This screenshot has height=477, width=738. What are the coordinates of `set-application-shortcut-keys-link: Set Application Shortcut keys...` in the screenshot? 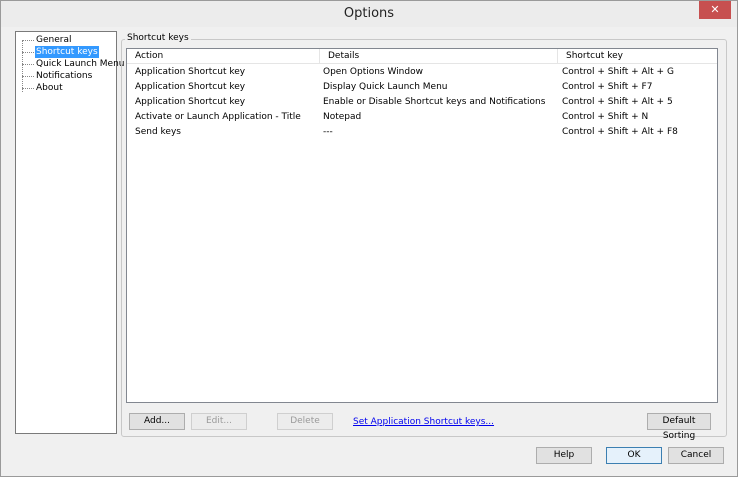 It's located at (423, 422).